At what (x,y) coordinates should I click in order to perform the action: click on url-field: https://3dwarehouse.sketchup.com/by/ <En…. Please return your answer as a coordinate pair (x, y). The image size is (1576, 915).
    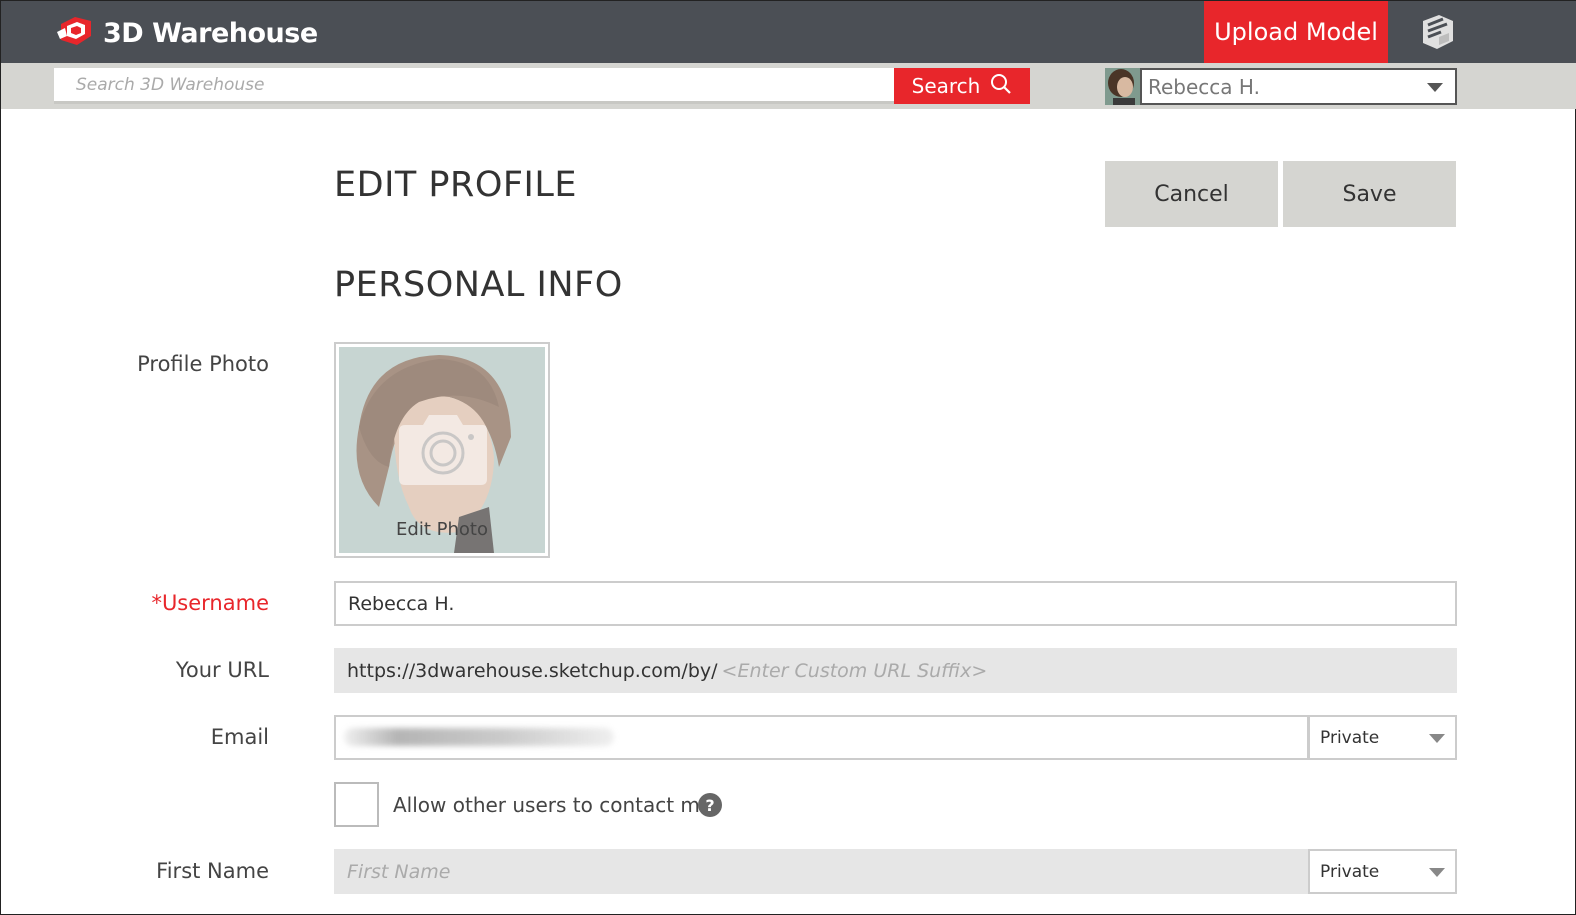
    Looking at the image, I should click on (895, 670).